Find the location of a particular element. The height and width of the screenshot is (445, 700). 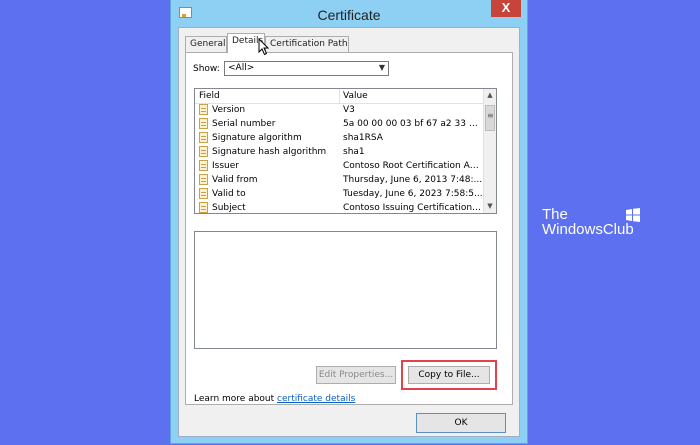

scrollbar-thumb is located at coordinates (490, 118).